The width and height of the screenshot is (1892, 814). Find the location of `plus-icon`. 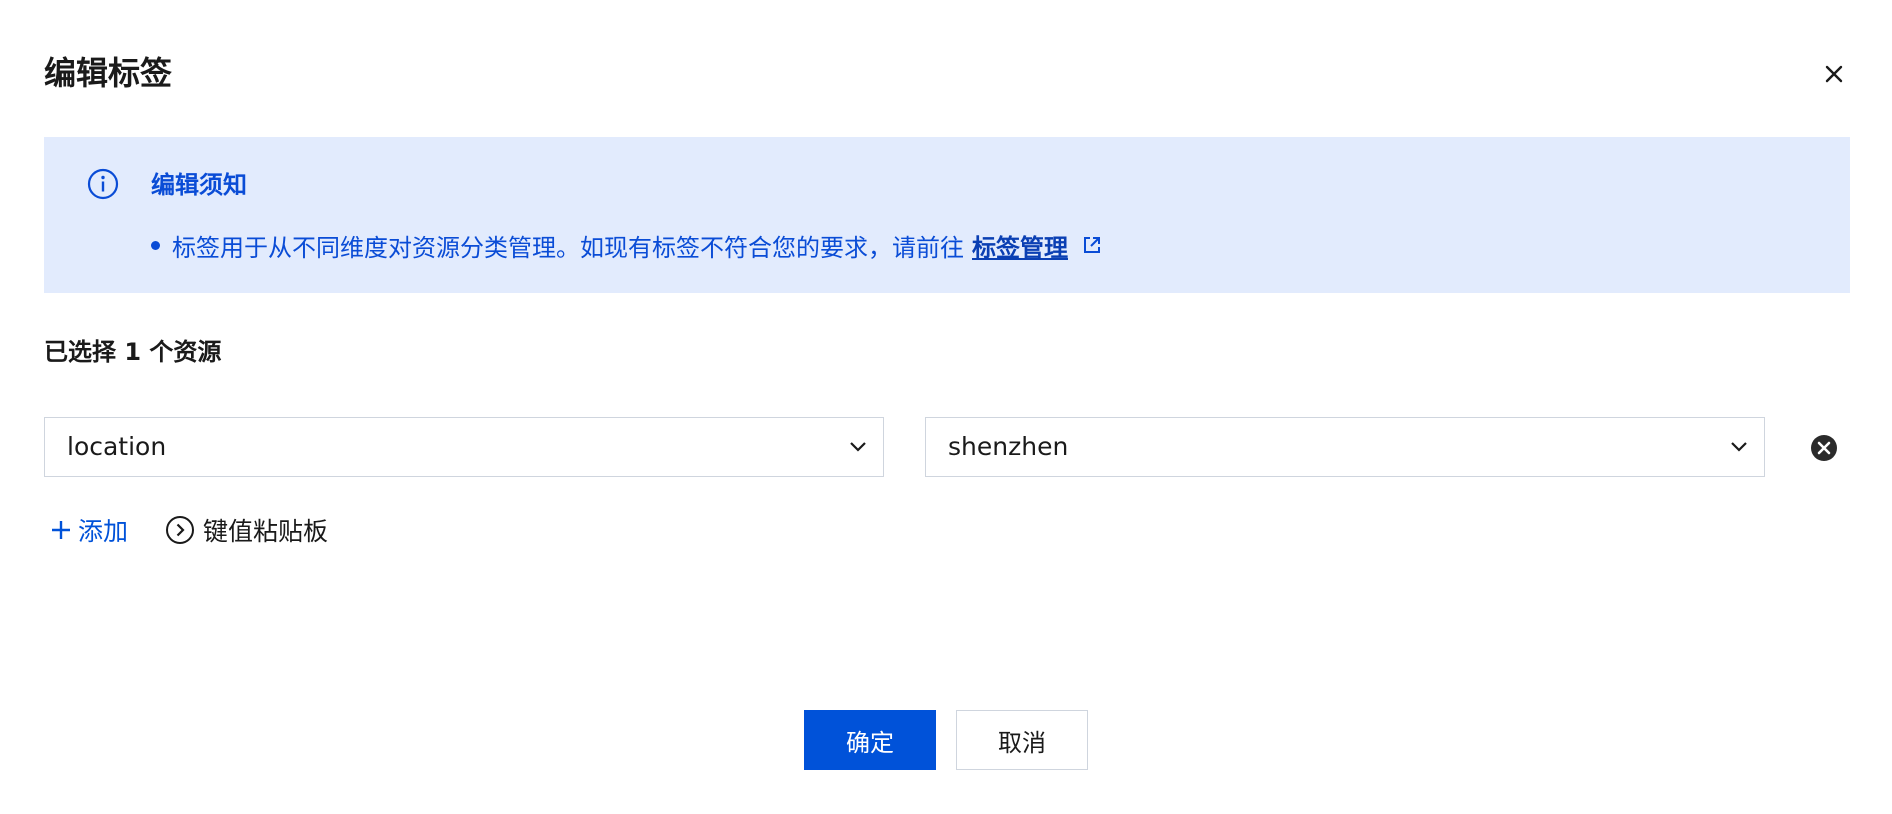

plus-icon is located at coordinates (61, 530).